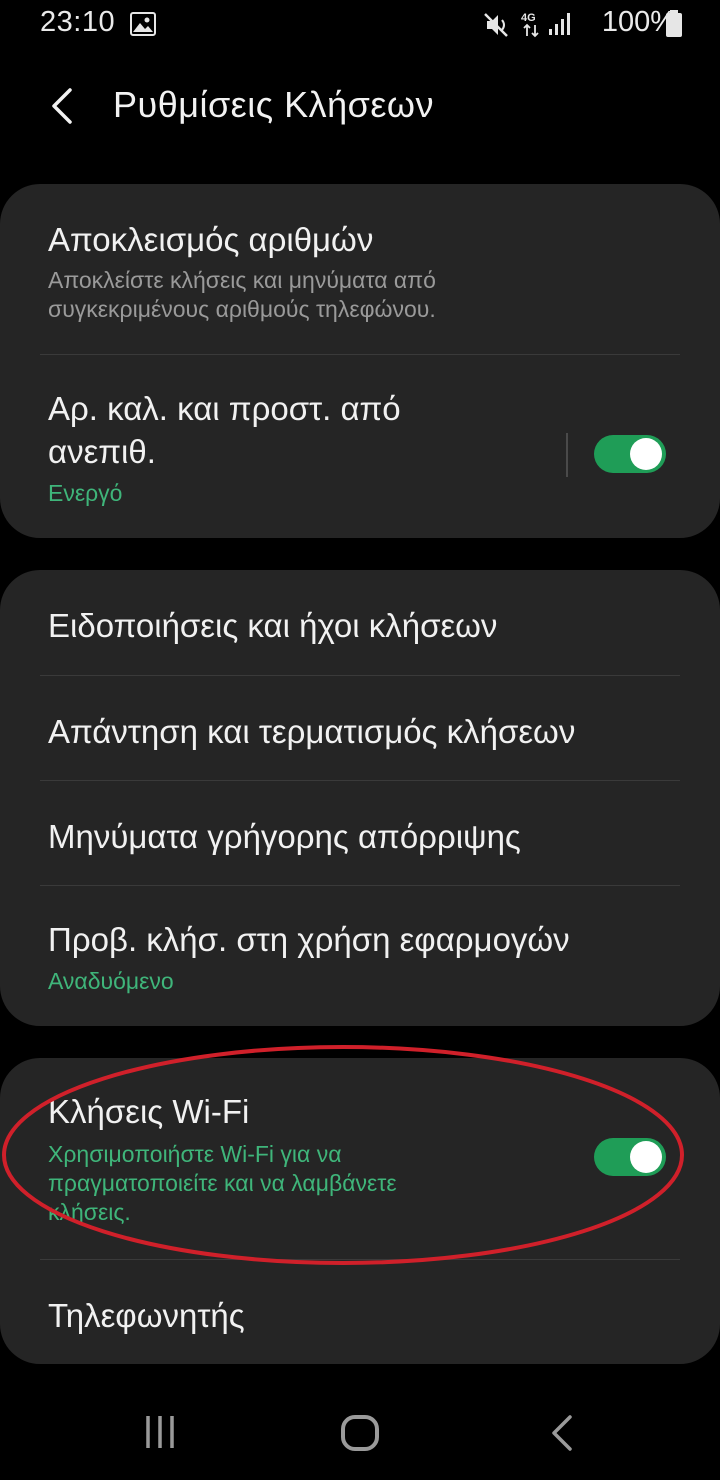 The width and height of the screenshot is (720, 1480). Describe the element at coordinates (195, 1154) in the screenshot. I see `wifi-calling-subtitle-1: Χρησιμοποιήστε Wi-Fi για να` at that location.